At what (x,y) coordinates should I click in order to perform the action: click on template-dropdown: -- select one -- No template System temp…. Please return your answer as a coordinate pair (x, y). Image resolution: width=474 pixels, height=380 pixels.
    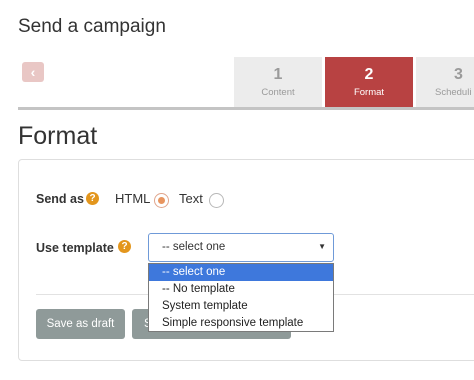
    Looking at the image, I should click on (241, 297).